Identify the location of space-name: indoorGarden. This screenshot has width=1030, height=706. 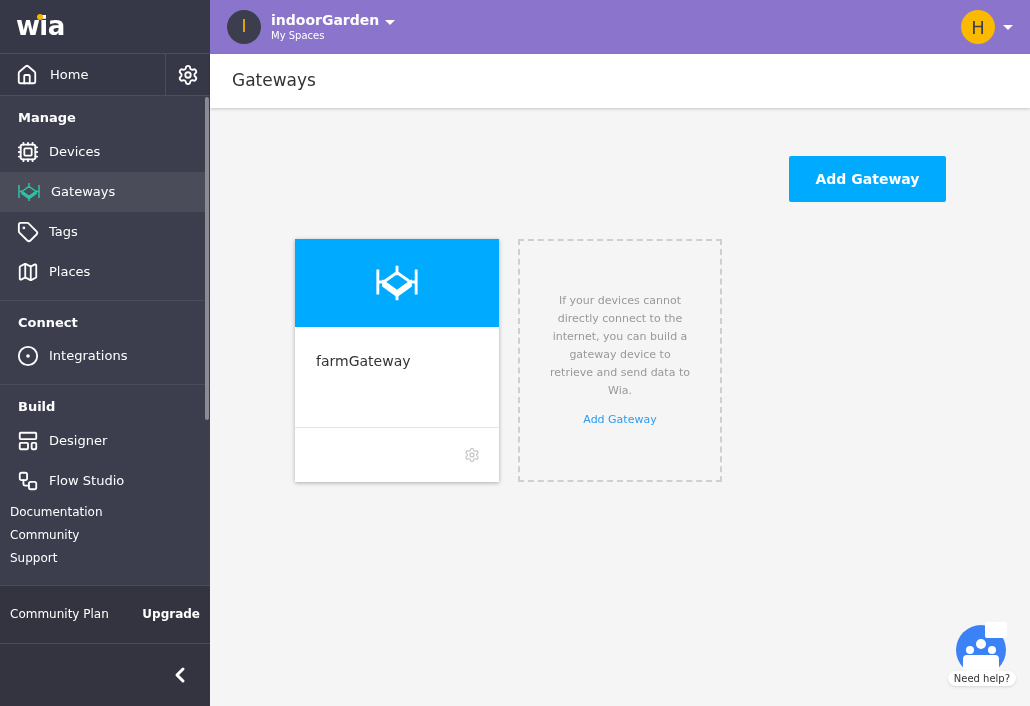
(325, 21).